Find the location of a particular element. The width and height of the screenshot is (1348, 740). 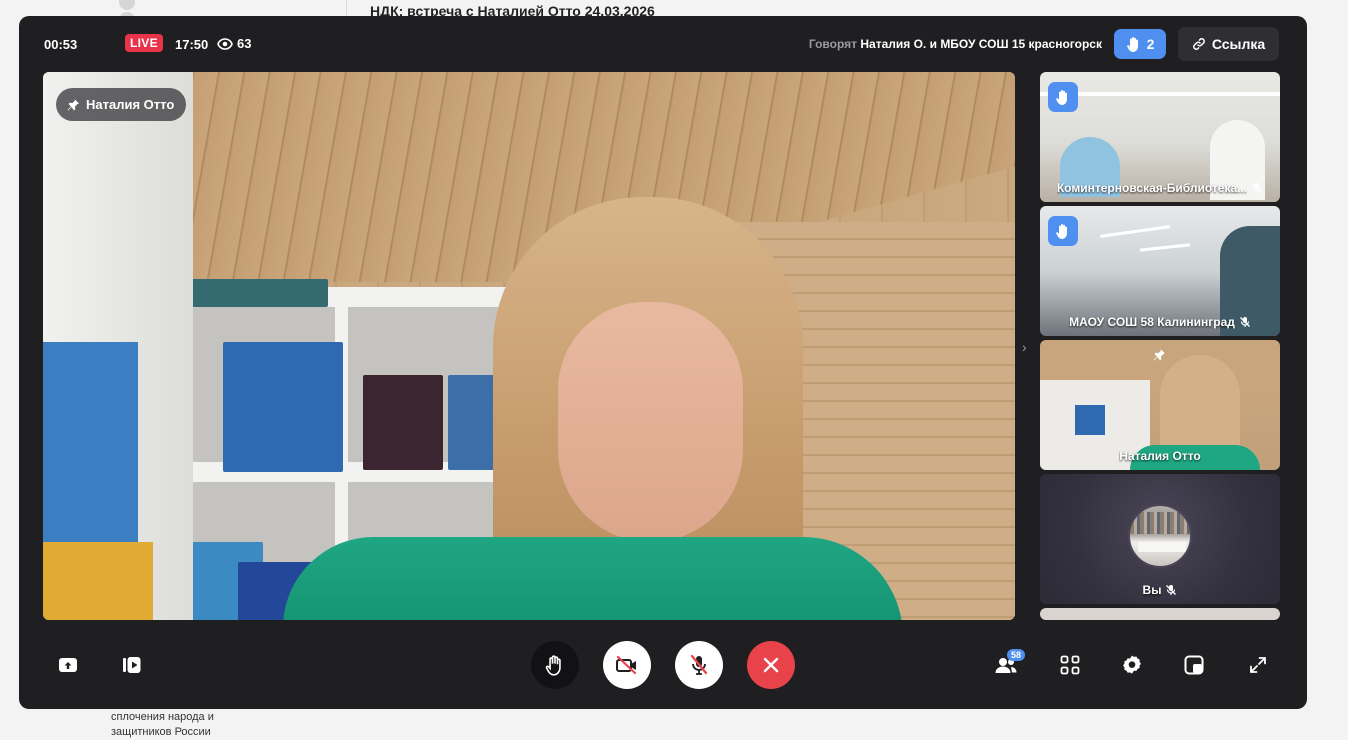

fullscreen-button is located at coordinates (1258, 665).